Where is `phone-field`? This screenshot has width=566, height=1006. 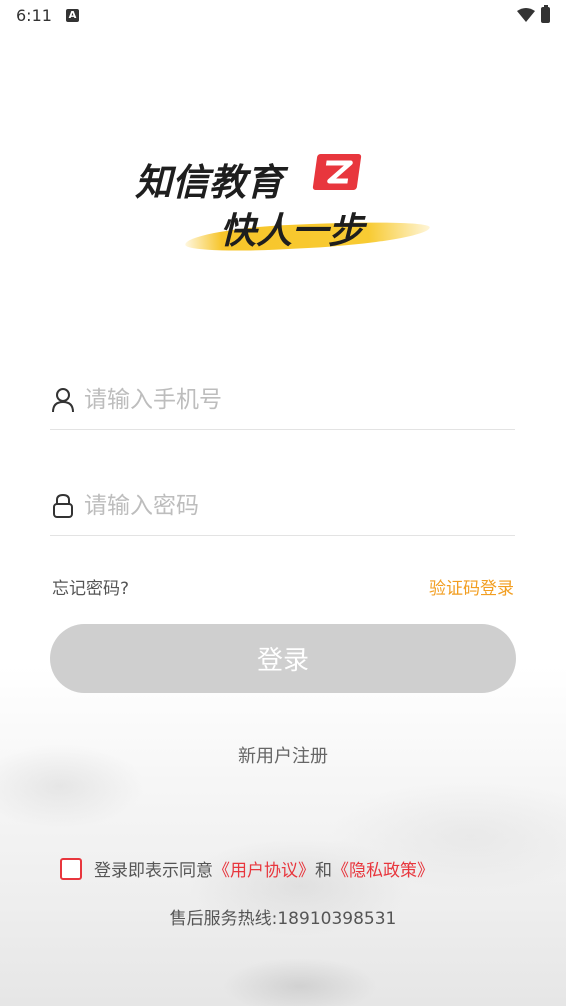
phone-field is located at coordinates (282, 400).